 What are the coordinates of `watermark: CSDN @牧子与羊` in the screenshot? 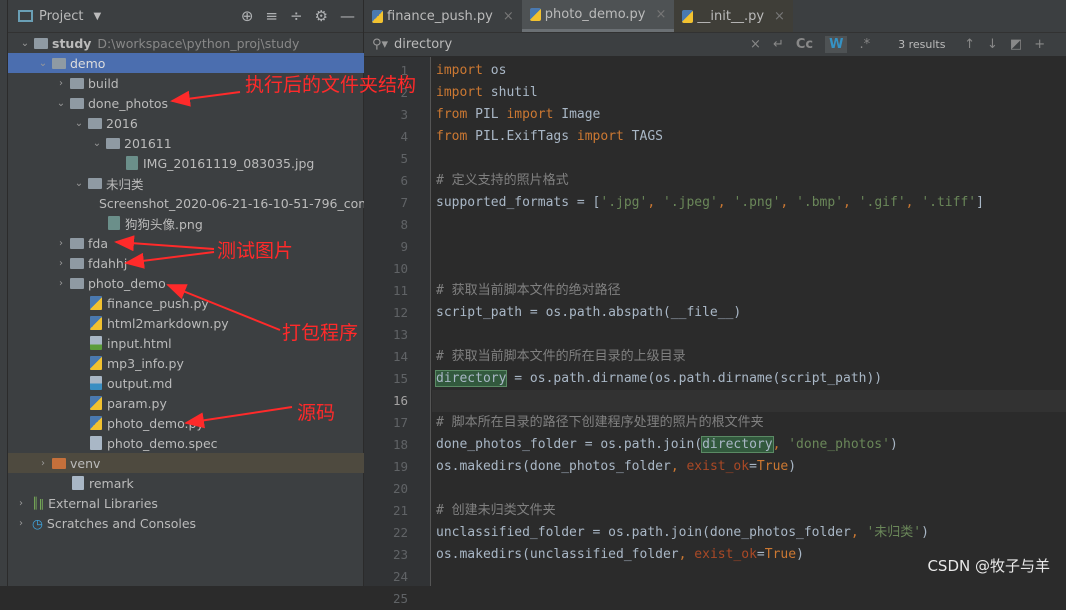 It's located at (988, 566).